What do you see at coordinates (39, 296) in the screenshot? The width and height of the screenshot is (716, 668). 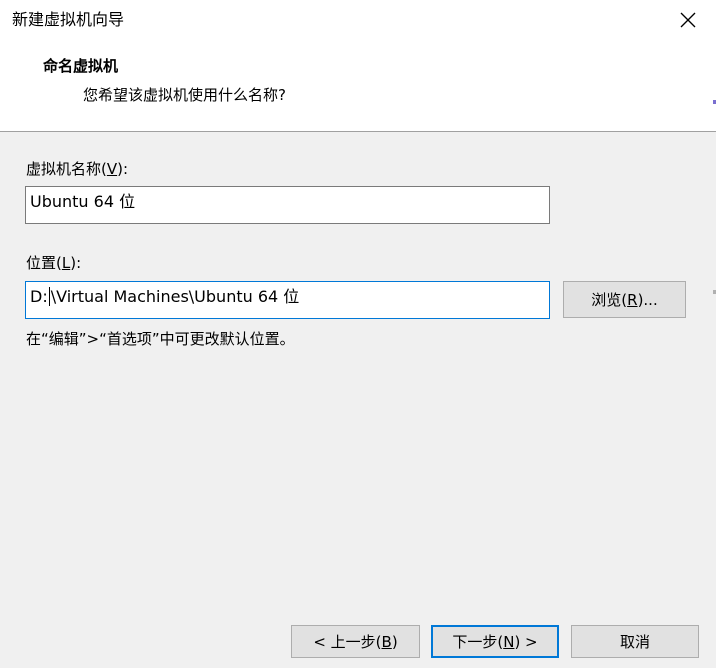 I see `location-value-start: D:` at bounding box center [39, 296].